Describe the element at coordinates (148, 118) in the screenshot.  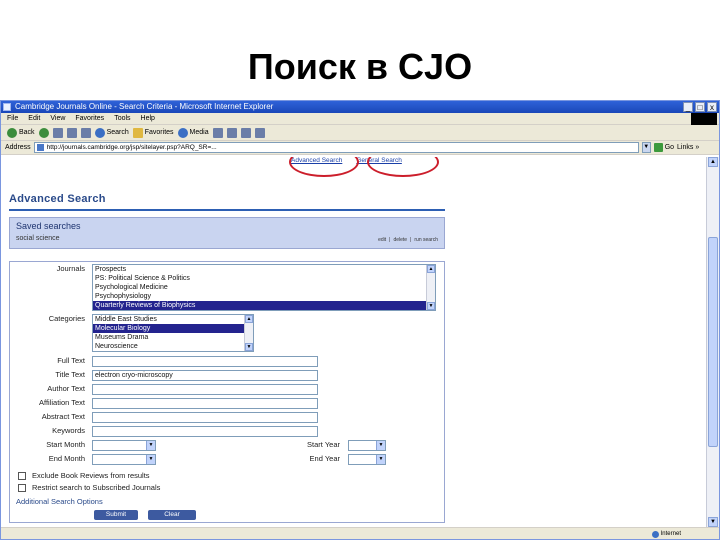
I see `menu-help: Help` at that location.